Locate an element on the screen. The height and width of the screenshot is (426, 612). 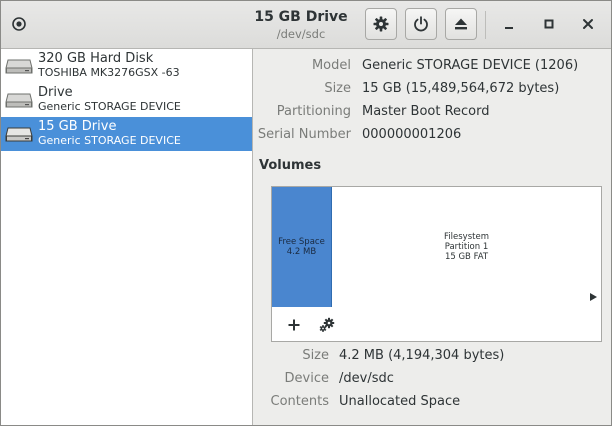
power-icon is located at coordinates (421, 24).